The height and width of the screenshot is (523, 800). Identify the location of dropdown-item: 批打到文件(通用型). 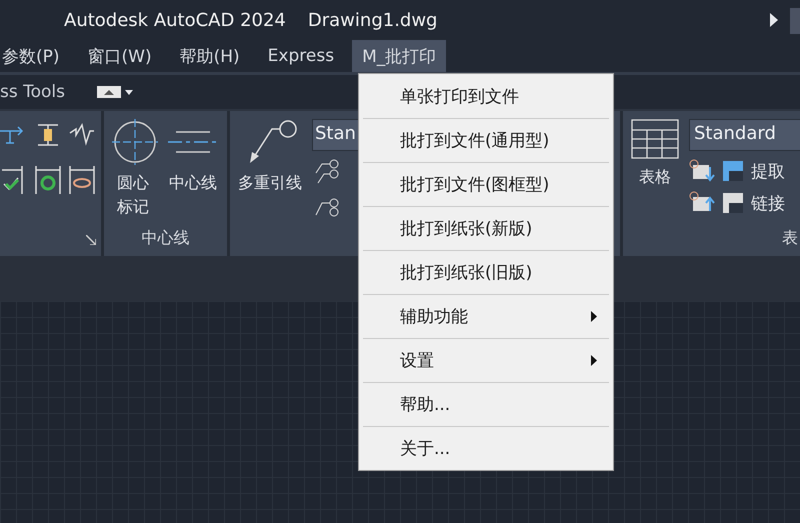
(486, 140).